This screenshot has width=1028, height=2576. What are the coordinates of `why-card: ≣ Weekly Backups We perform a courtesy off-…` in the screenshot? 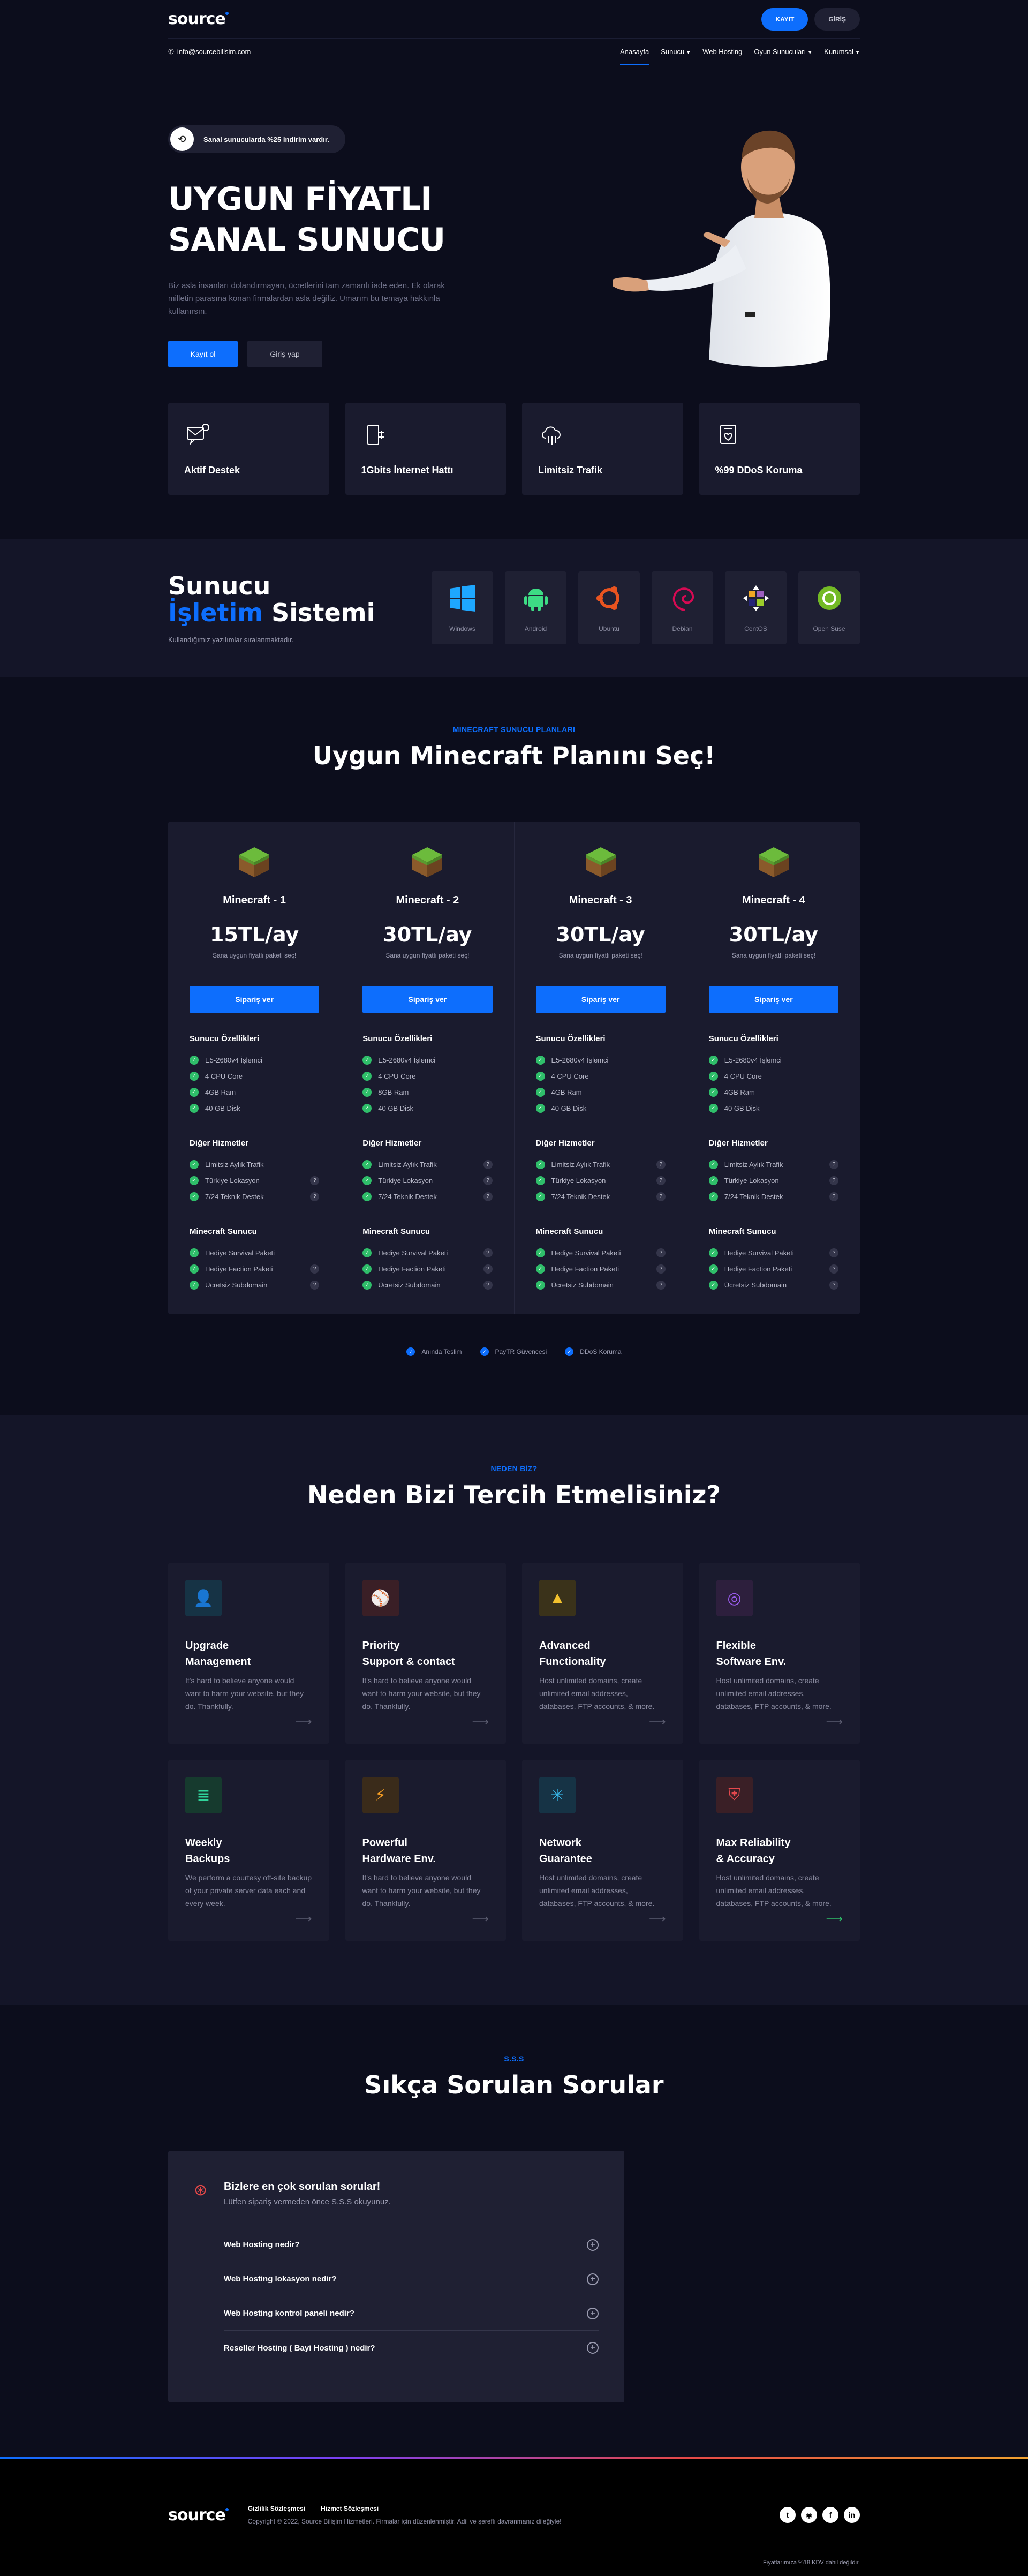 It's located at (248, 1850).